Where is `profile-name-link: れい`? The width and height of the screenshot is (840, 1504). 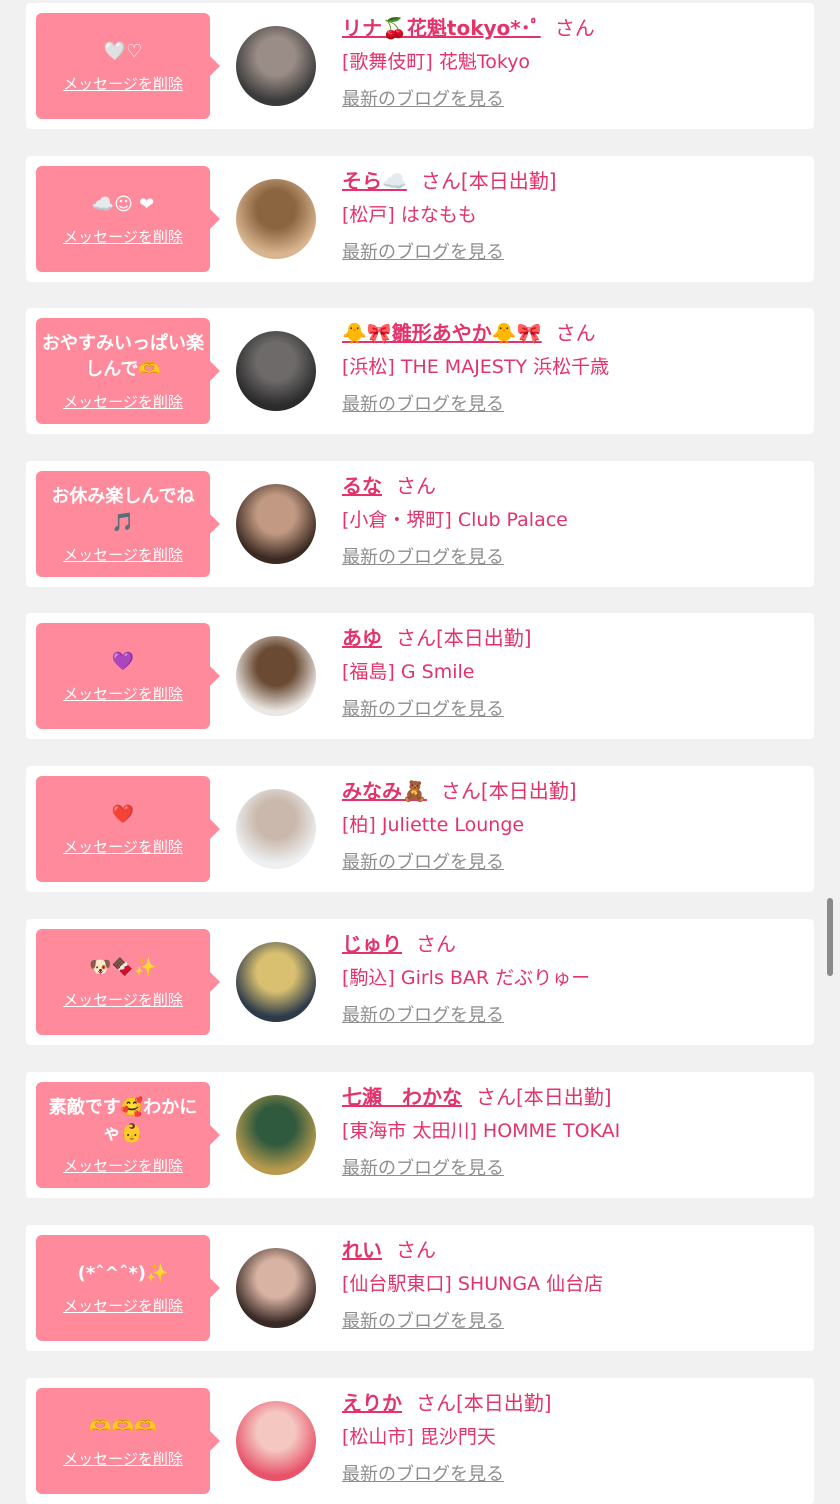 profile-name-link: れい is located at coordinates (362, 1250).